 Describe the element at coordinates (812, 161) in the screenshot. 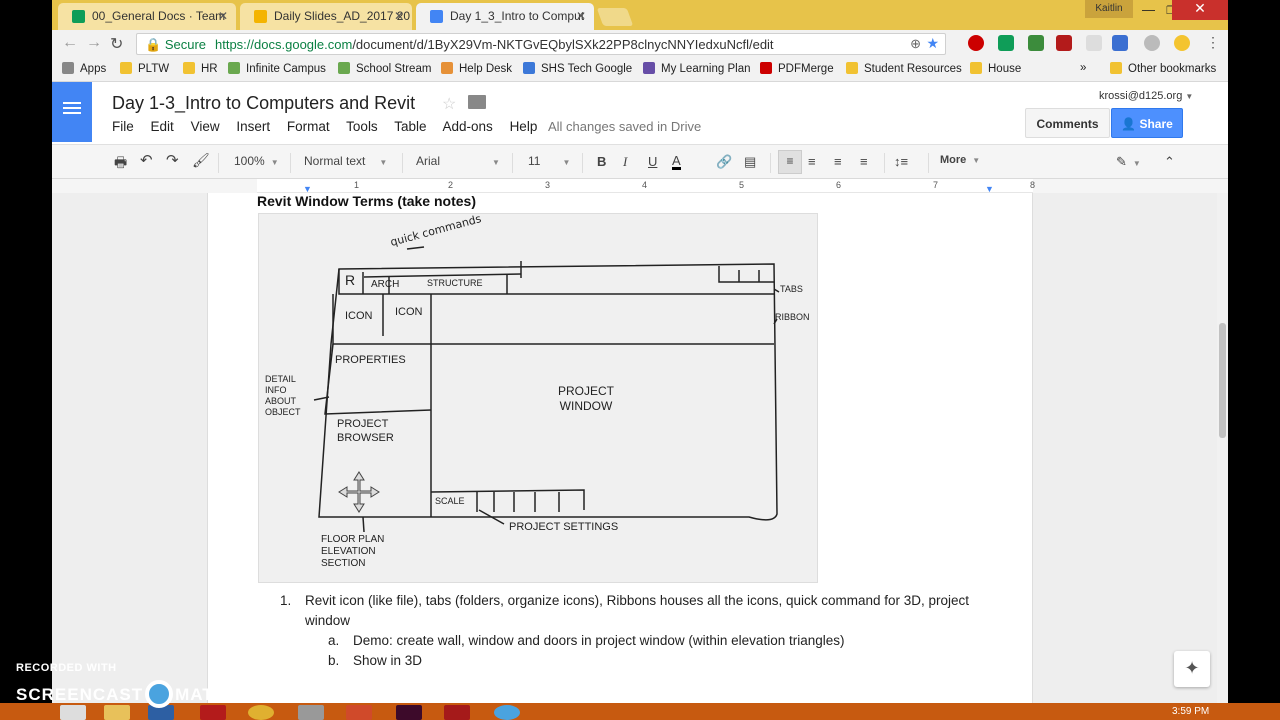

I see `align-center-icon: ≡` at that location.